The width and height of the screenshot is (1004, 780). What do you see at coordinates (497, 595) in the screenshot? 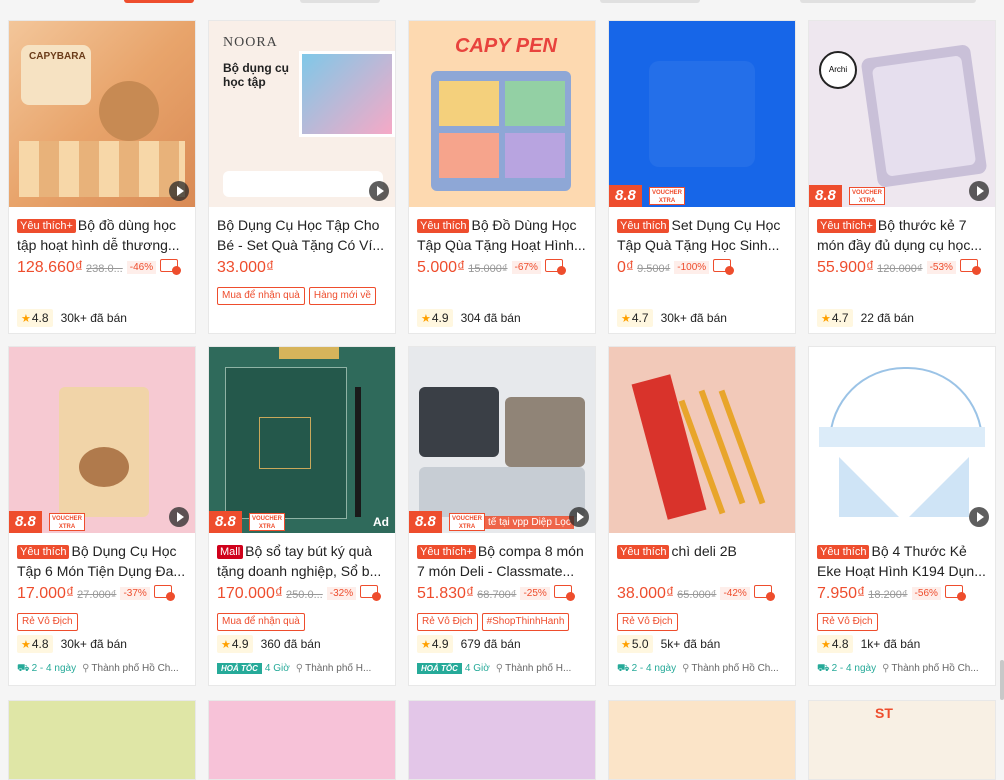
I see `original-price: 68.700₫` at bounding box center [497, 595].